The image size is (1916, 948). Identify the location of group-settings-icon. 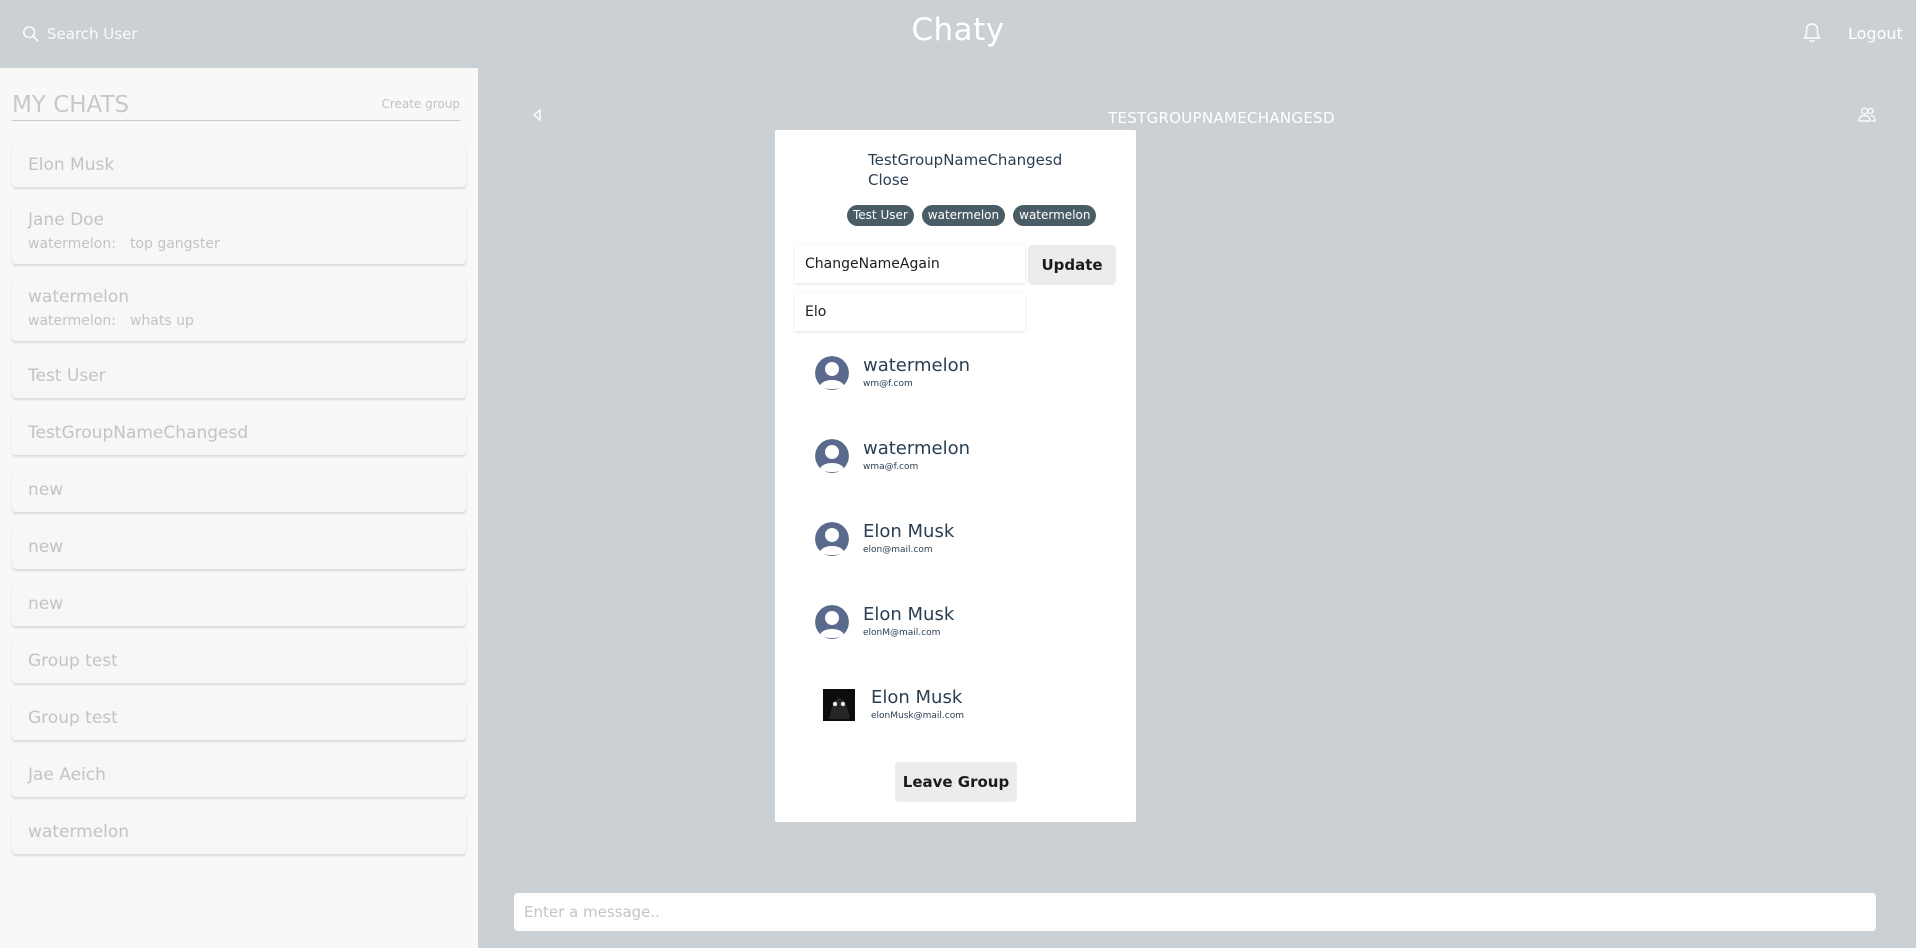
(1867, 114).